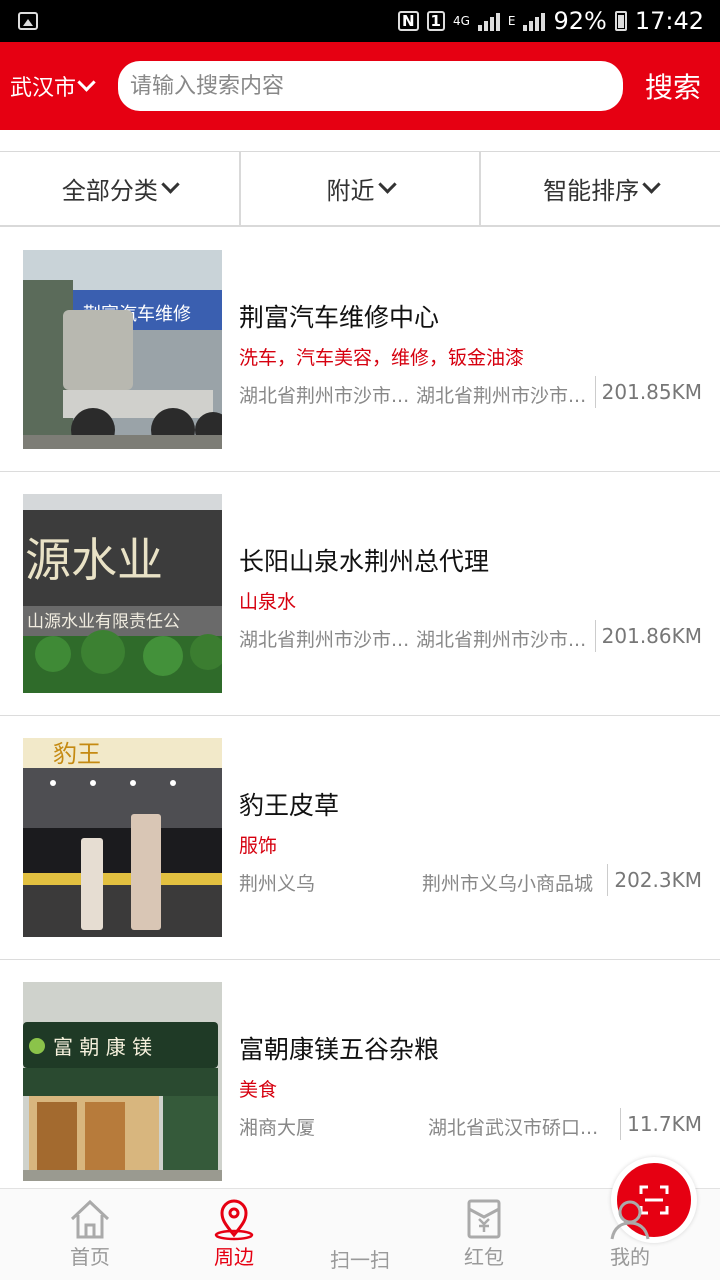 The height and width of the screenshot is (1281, 720). Describe the element at coordinates (508, 884) in the screenshot. I see `shop-address-full: 荆州市义乌小商品城` at that location.